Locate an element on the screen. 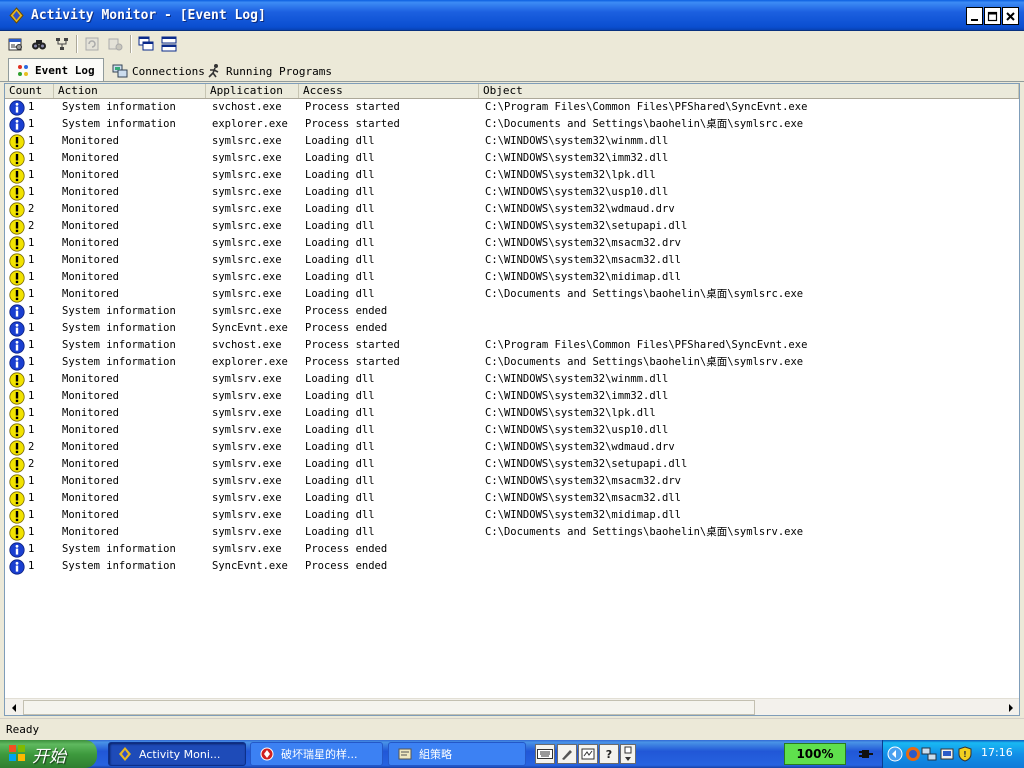 The height and width of the screenshot is (768, 1024). input-menu-icon is located at coordinates (628, 754).